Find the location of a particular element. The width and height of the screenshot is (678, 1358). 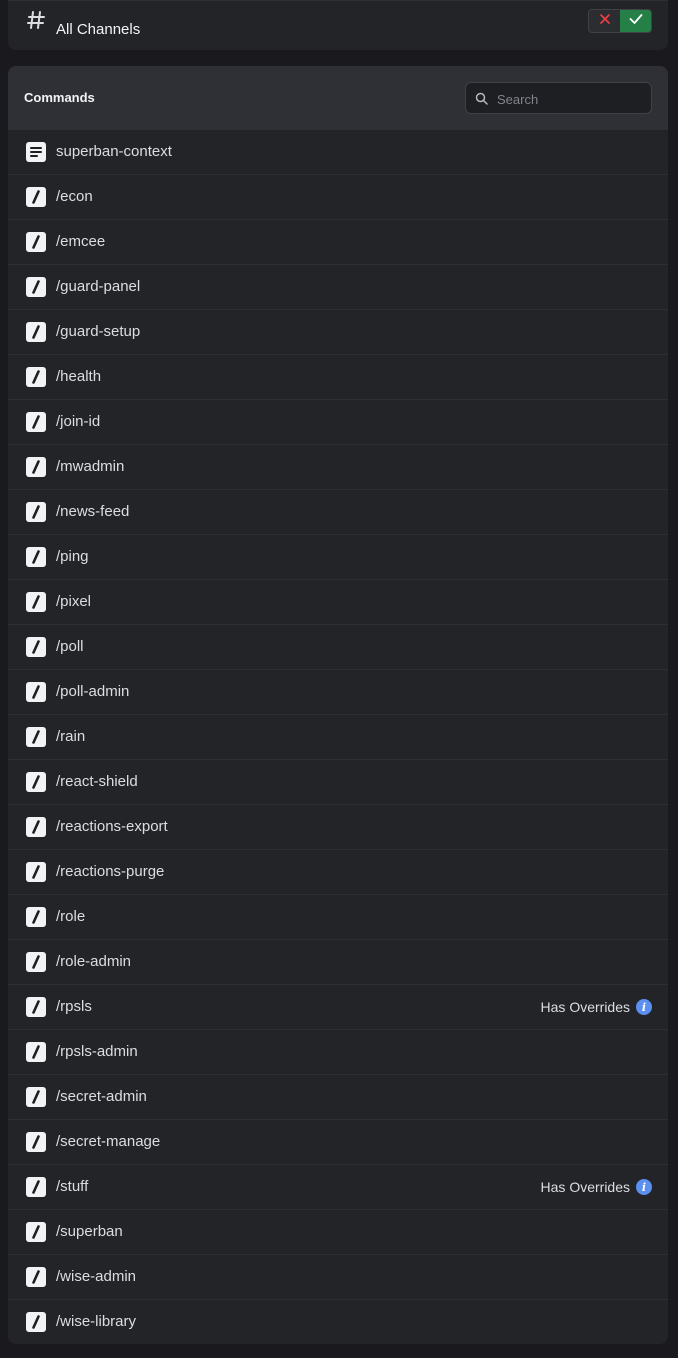

command-row: /news-feed is located at coordinates (338, 512).